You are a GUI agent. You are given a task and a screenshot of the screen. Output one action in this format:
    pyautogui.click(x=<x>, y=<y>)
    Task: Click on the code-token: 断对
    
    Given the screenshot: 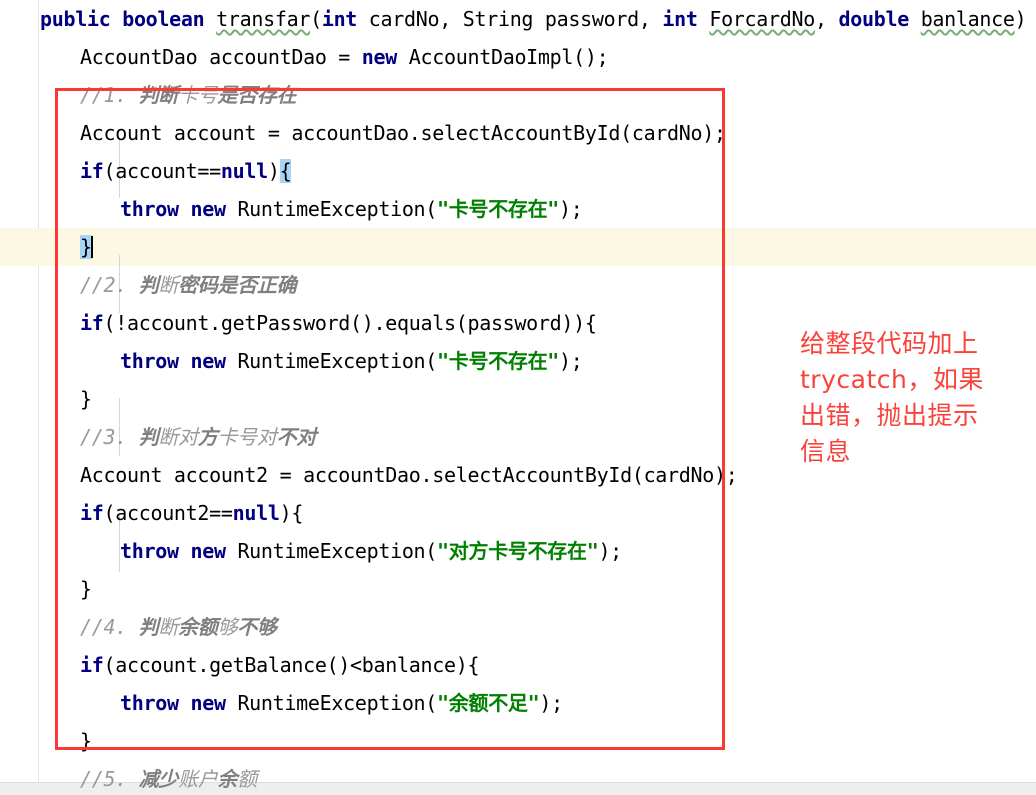 What is the action you would take?
    pyautogui.click(x=178, y=437)
    